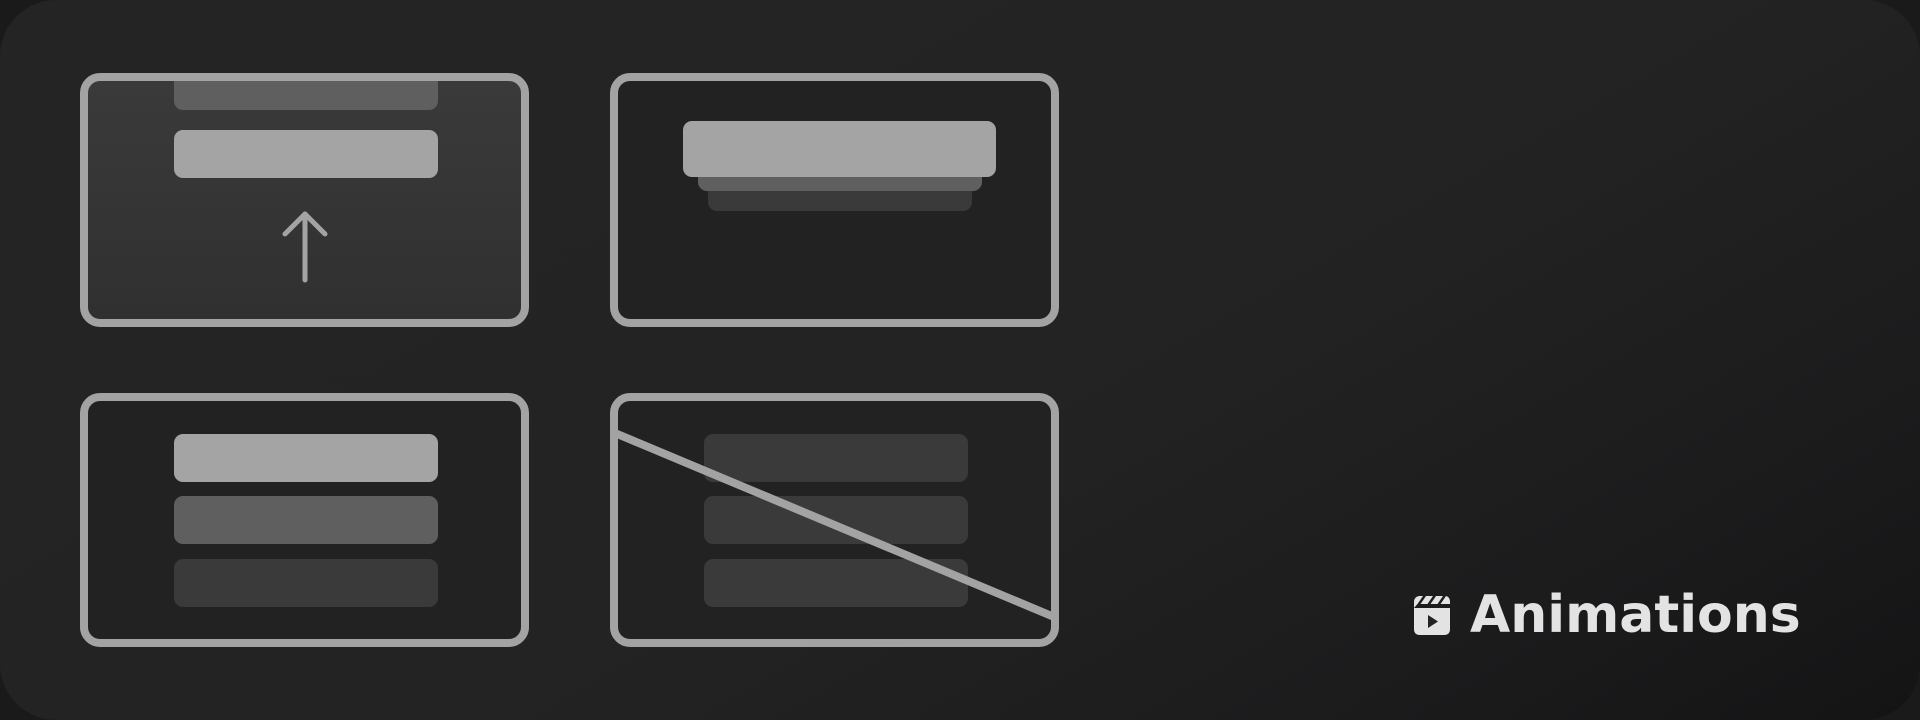 Image resolution: width=1920 pixels, height=720 pixels. What do you see at coordinates (1635, 615) in the screenshot?
I see `brand-name: Animations` at bounding box center [1635, 615].